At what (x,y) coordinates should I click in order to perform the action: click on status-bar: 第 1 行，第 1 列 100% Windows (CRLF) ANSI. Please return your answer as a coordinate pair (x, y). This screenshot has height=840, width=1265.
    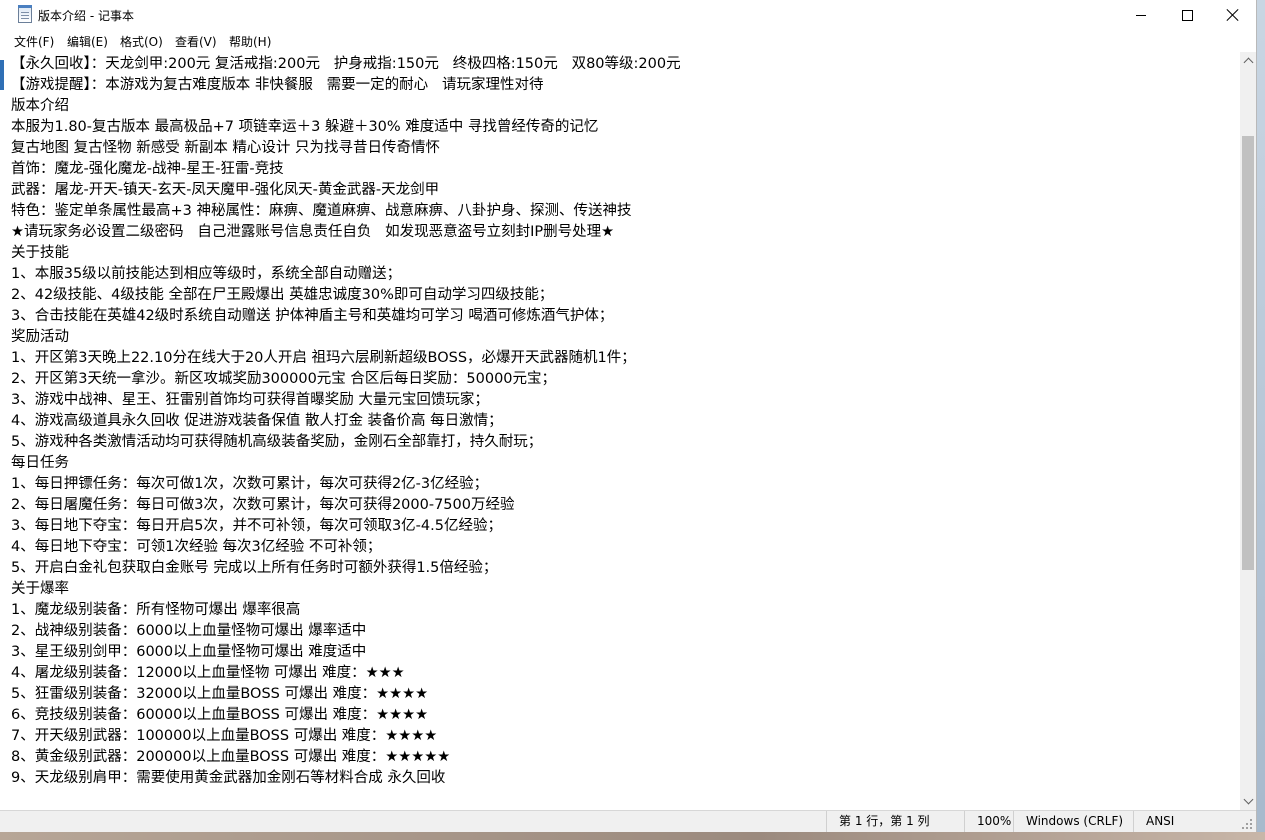
    Looking at the image, I should click on (628, 821).